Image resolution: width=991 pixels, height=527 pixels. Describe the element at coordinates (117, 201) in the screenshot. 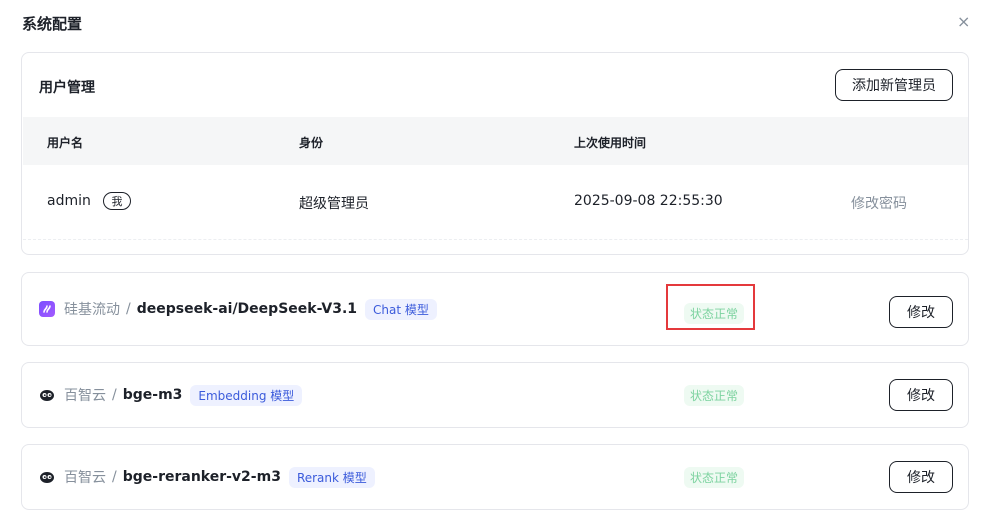

I see `me-badge: 我` at that location.